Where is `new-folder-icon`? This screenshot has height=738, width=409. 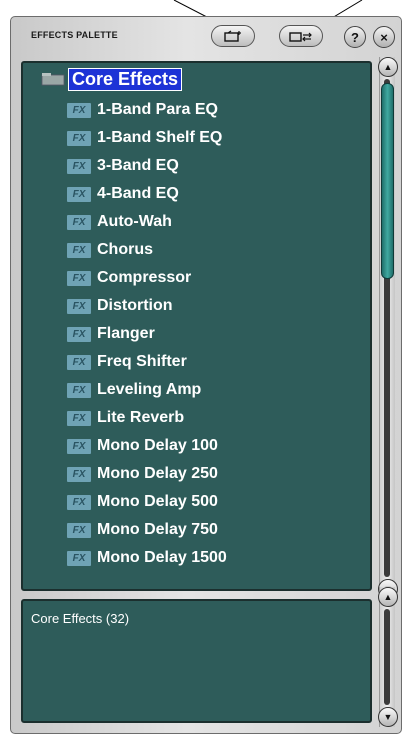
new-folder-icon is located at coordinates (232, 36).